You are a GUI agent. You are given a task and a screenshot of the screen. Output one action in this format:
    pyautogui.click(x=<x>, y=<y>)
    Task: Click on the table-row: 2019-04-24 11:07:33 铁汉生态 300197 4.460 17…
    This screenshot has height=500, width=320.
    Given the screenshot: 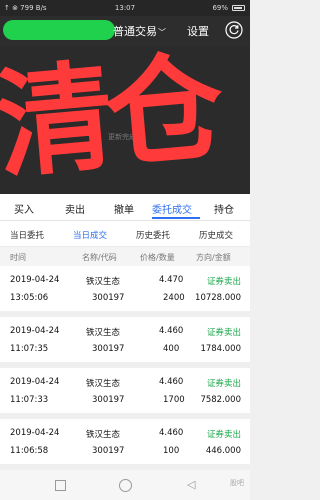 What is the action you would take?
    pyautogui.click(x=125, y=393)
    